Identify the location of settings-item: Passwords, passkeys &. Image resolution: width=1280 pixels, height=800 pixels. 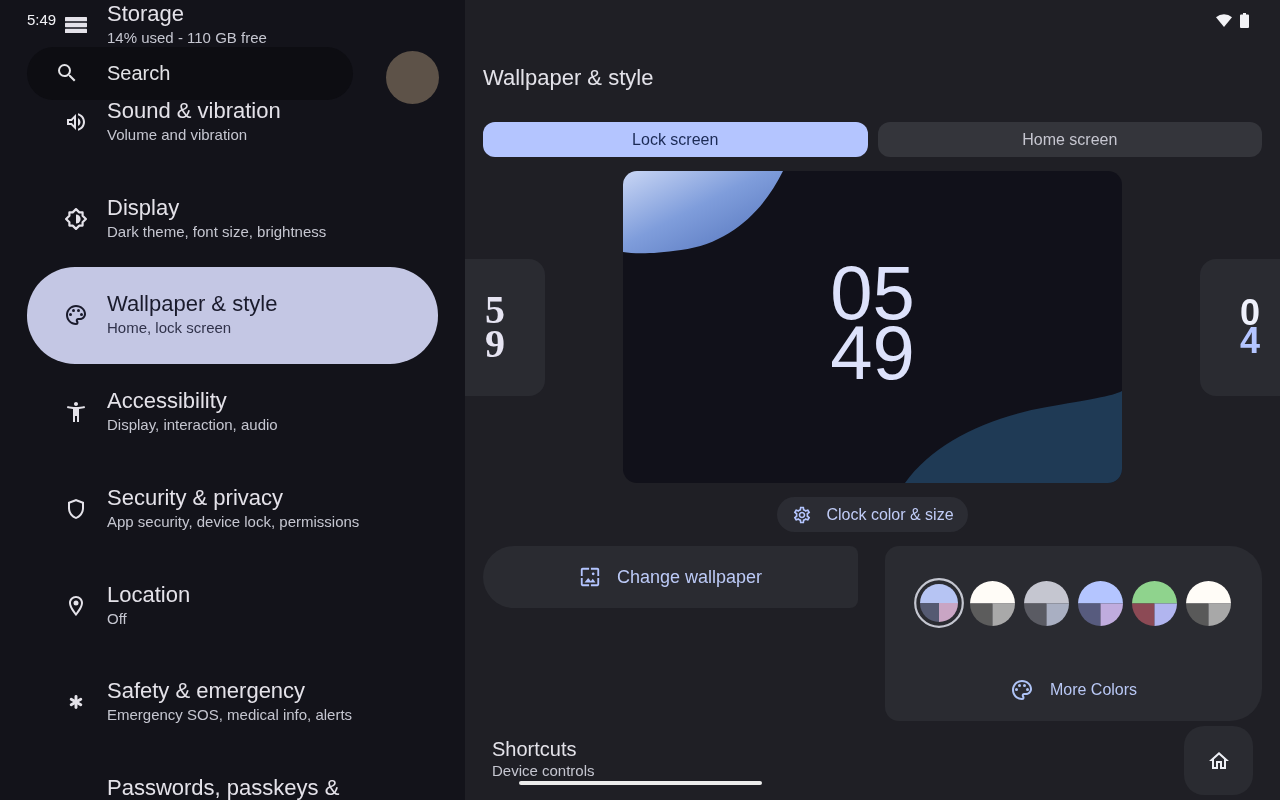
(251, 788).